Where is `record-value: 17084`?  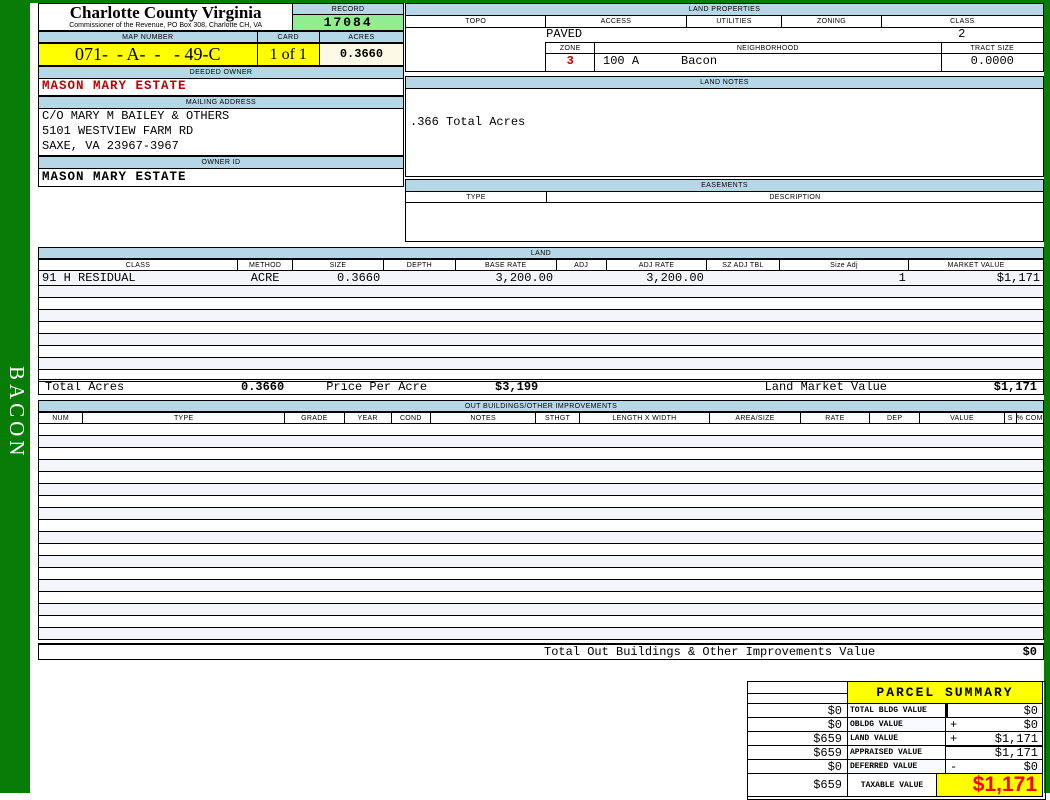
record-value: 17084 is located at coordinates (348, 23).